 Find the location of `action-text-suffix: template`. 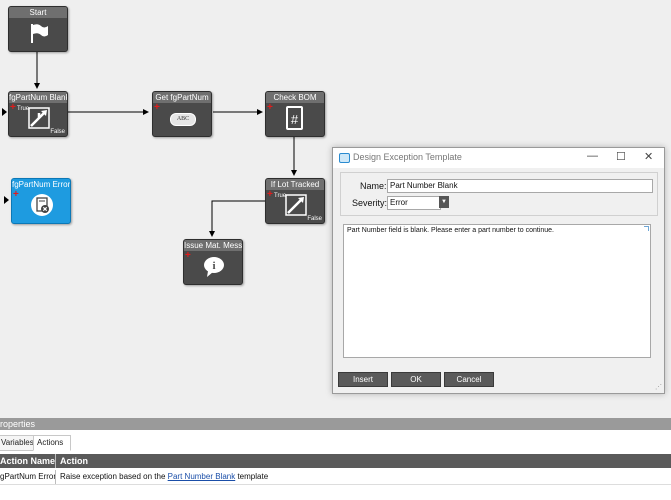

action-text-suffix: template is located at coordinates (252, 476).